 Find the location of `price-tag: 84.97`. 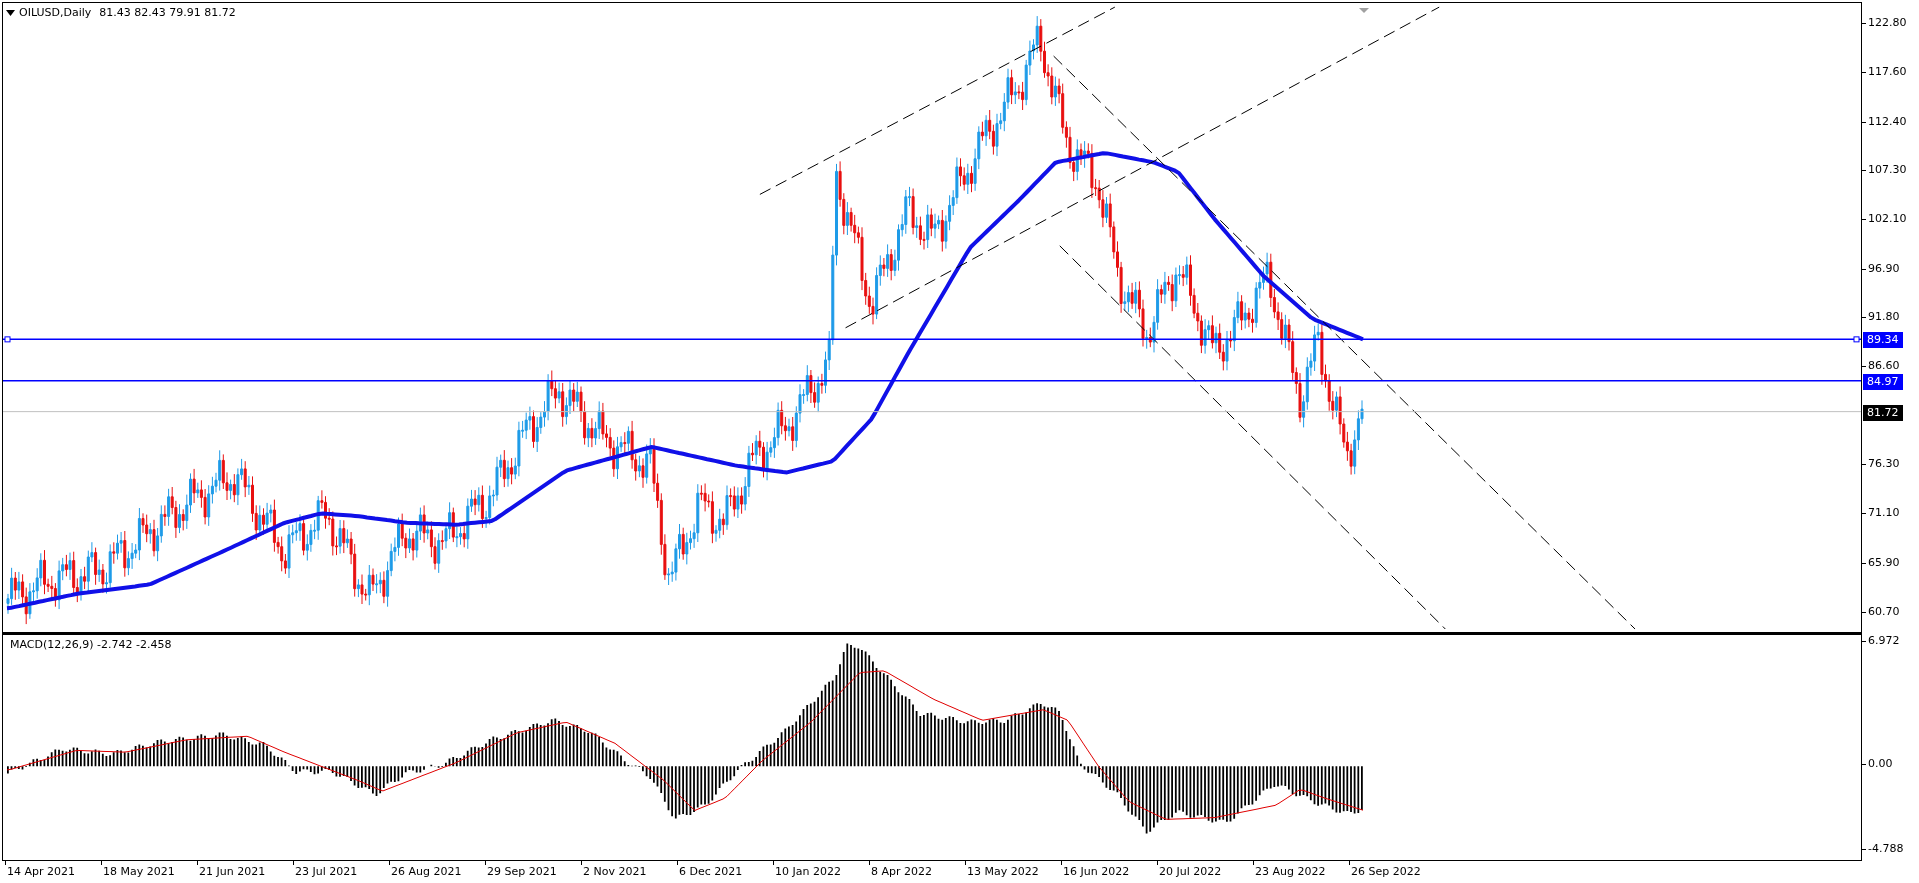

price-tag: 84.97 is located at coordinates (1883, 381).